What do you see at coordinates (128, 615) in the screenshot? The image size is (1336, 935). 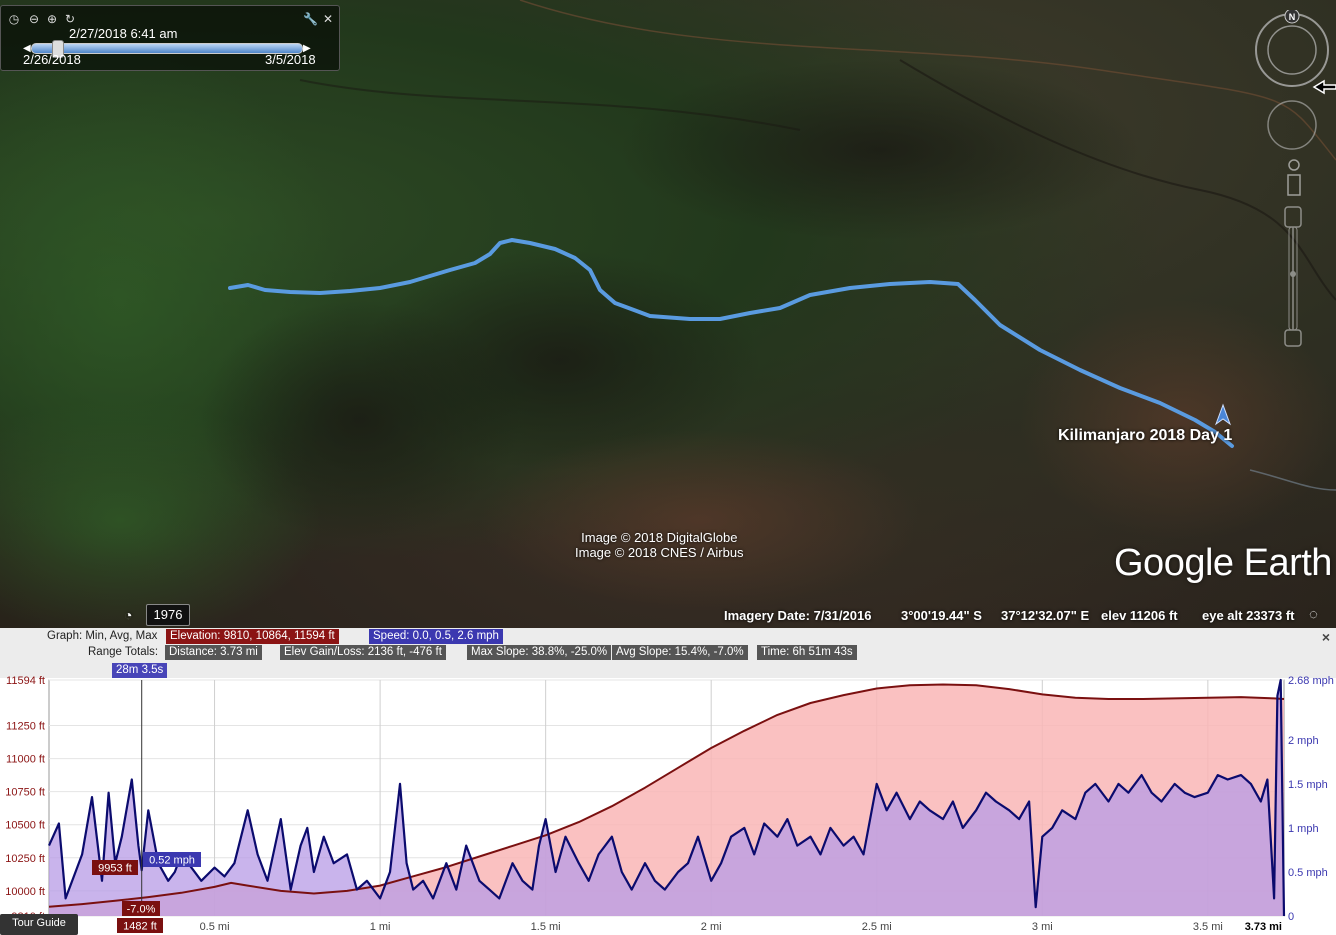 I see `historical-imagery-icon: ◔` at bounding box center [128, 615].